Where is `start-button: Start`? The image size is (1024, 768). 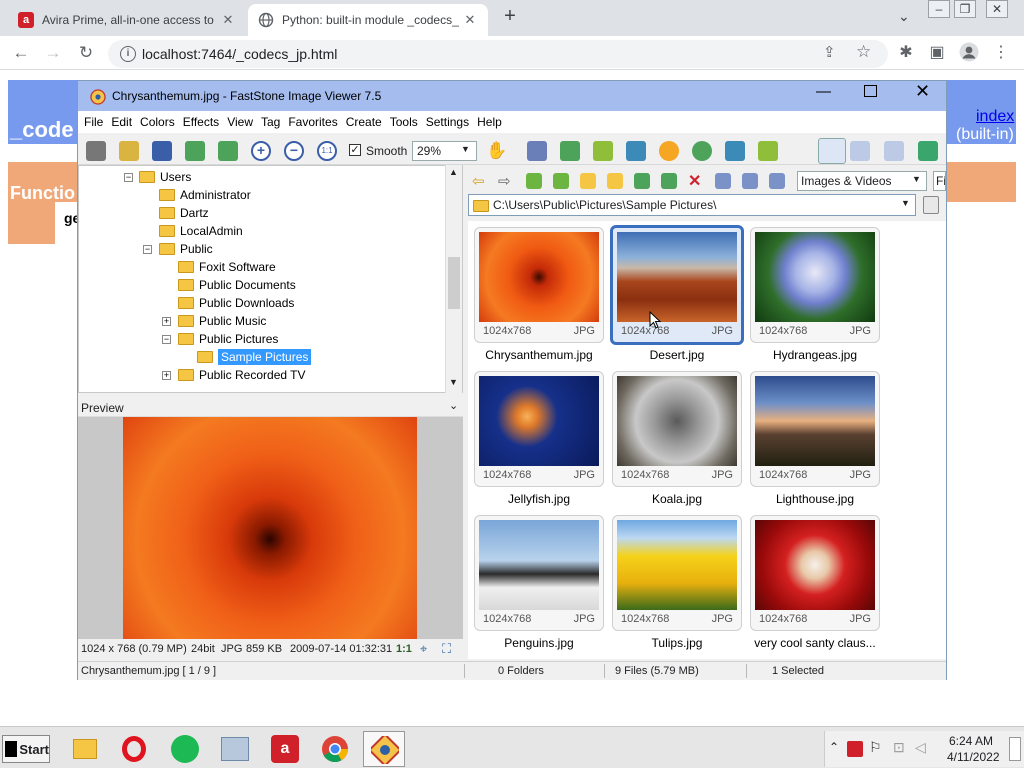
start-button: Start is located at coordinates (26, 749).